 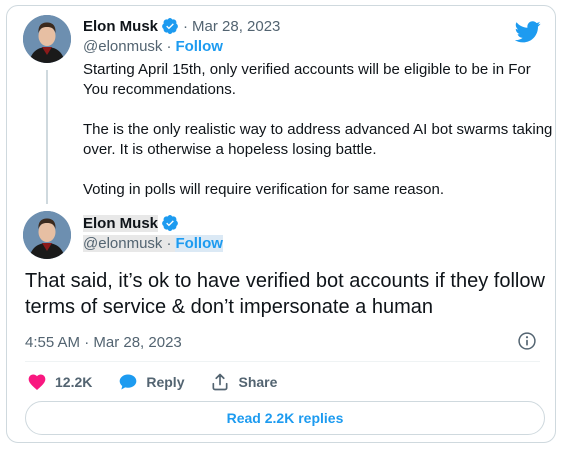 I want to click on heart-icon, so click(x=37, y=382).